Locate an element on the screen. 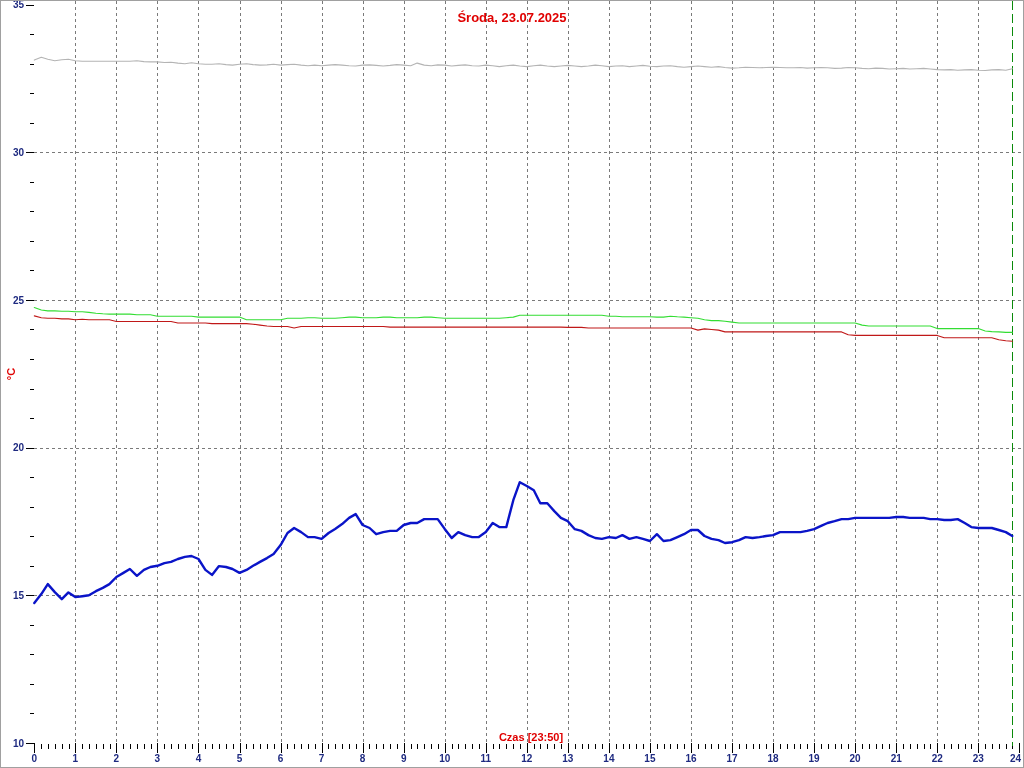 Image resolution: width=1024 pixels, height=768 pixels. x-axis-label: Czas [23:50] is located at coordinates (531, 737).